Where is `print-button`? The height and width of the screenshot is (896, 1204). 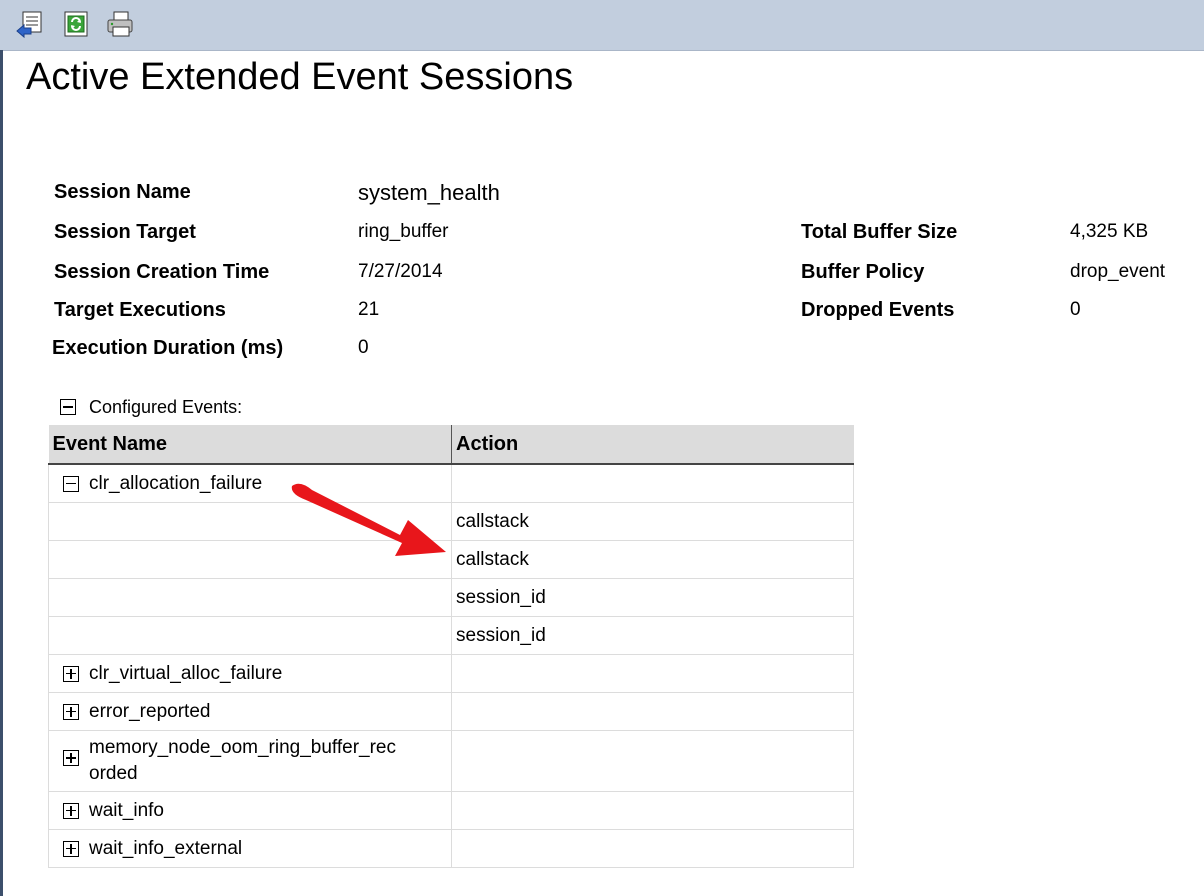
print-button is located at coordinates (120, 24).